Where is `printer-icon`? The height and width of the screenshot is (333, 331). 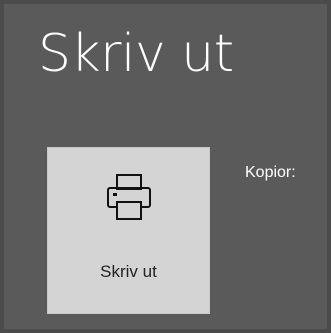 printer-icon is located at coordinates (129, 198).